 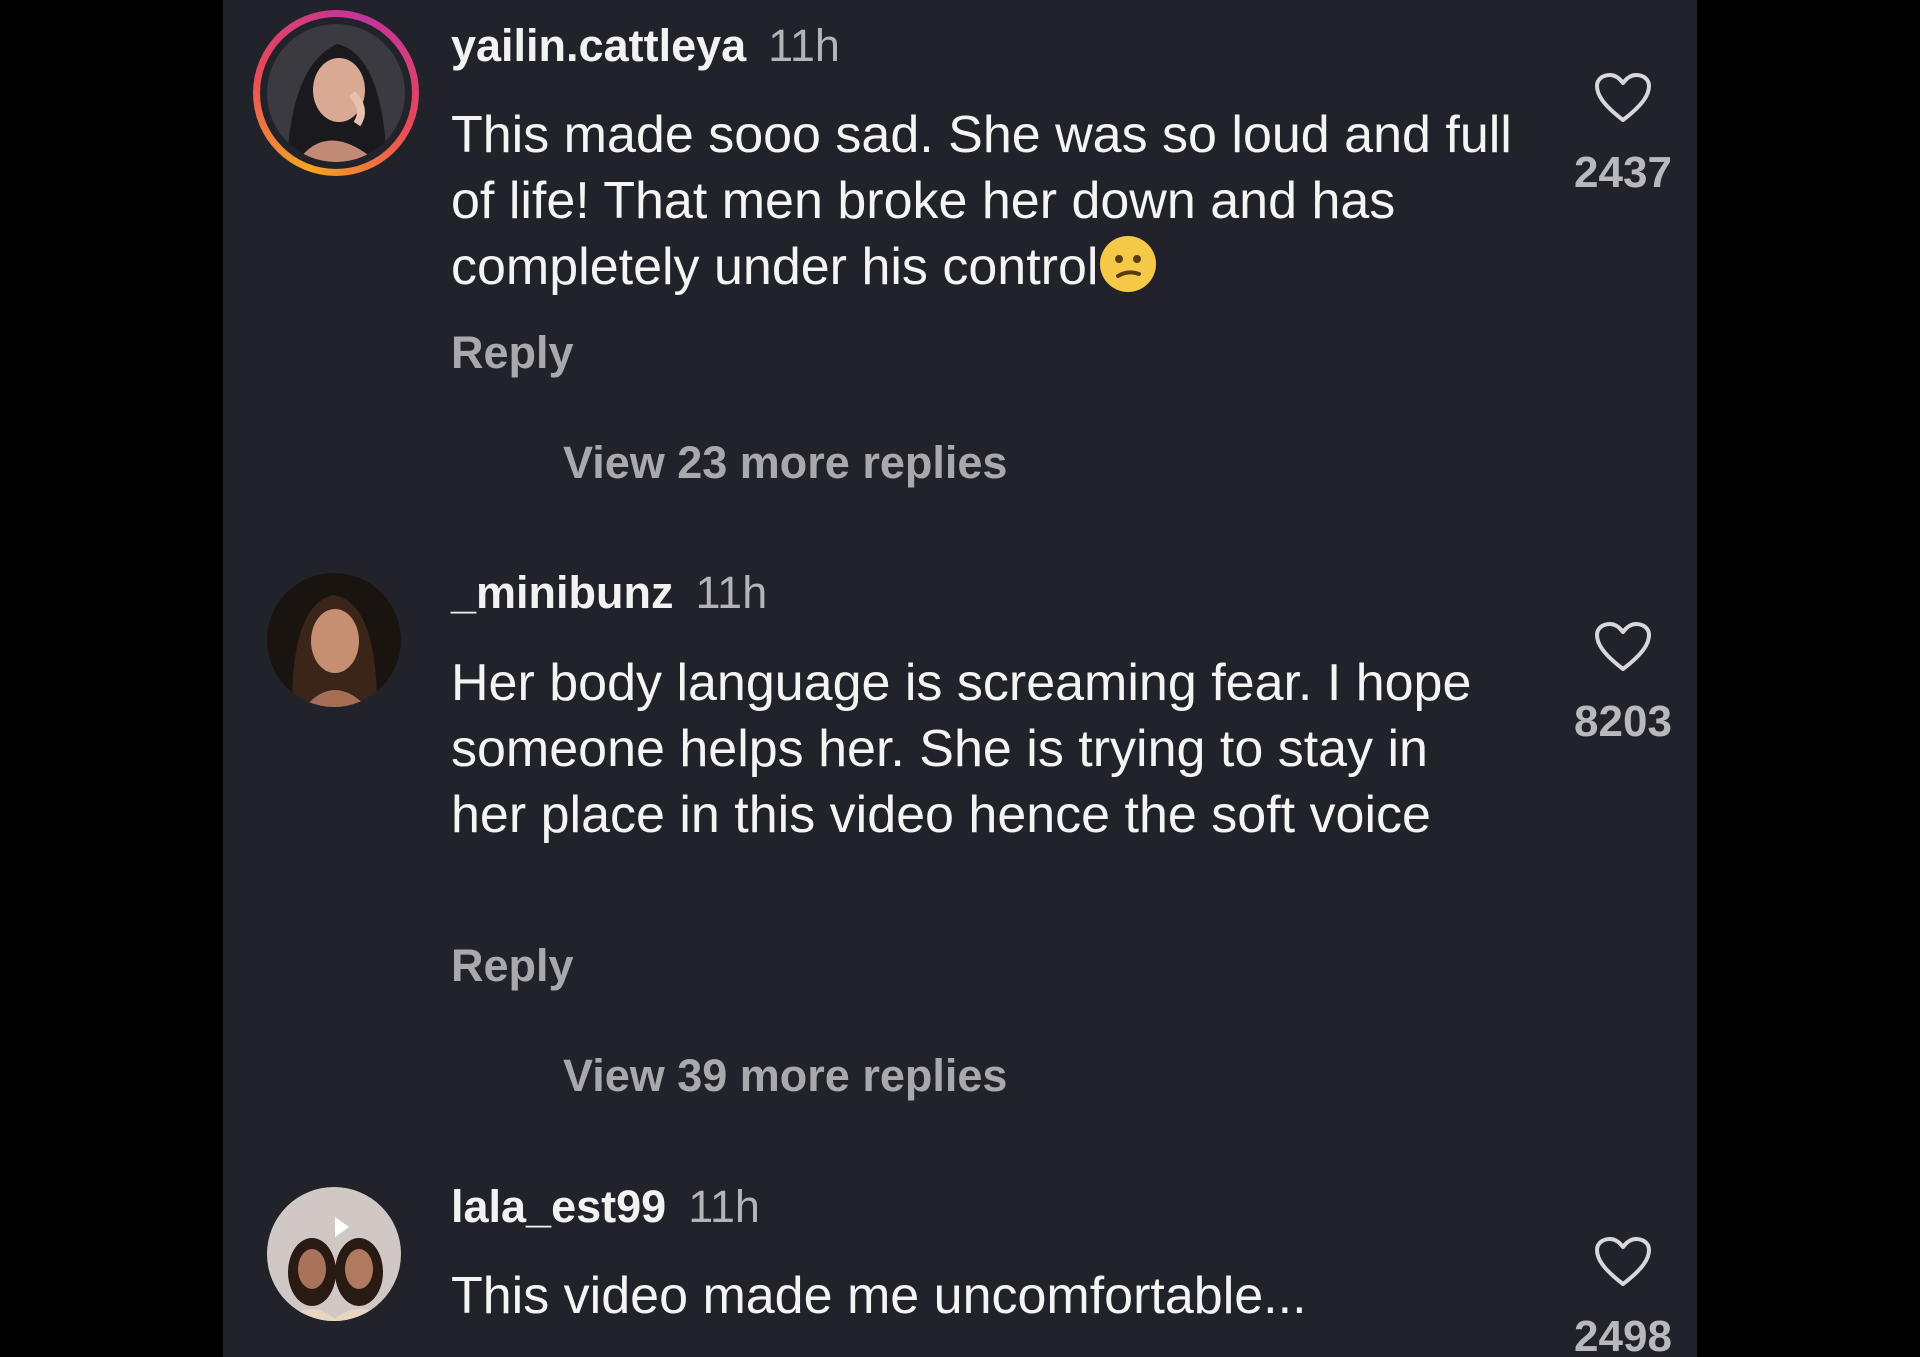 I want to click on username-text: _minibunz, so click(x=562, y=592).